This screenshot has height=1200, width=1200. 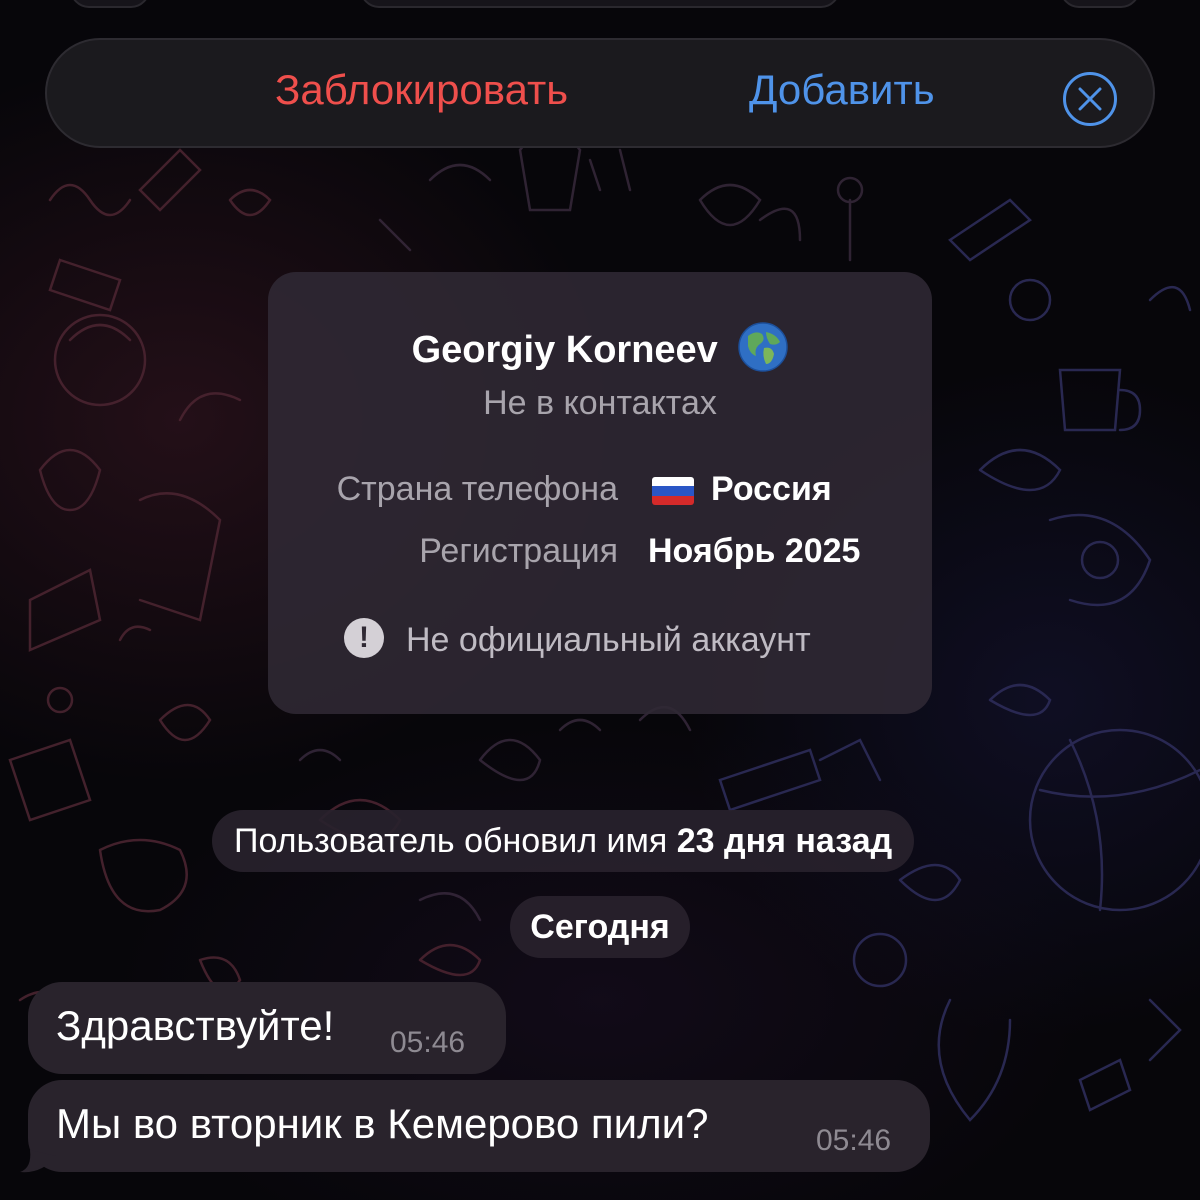 What do you see at coordinates (842, 90) in the screenshot?
I see `add-contact-button: Добавить` at bounding box center [842, 90].